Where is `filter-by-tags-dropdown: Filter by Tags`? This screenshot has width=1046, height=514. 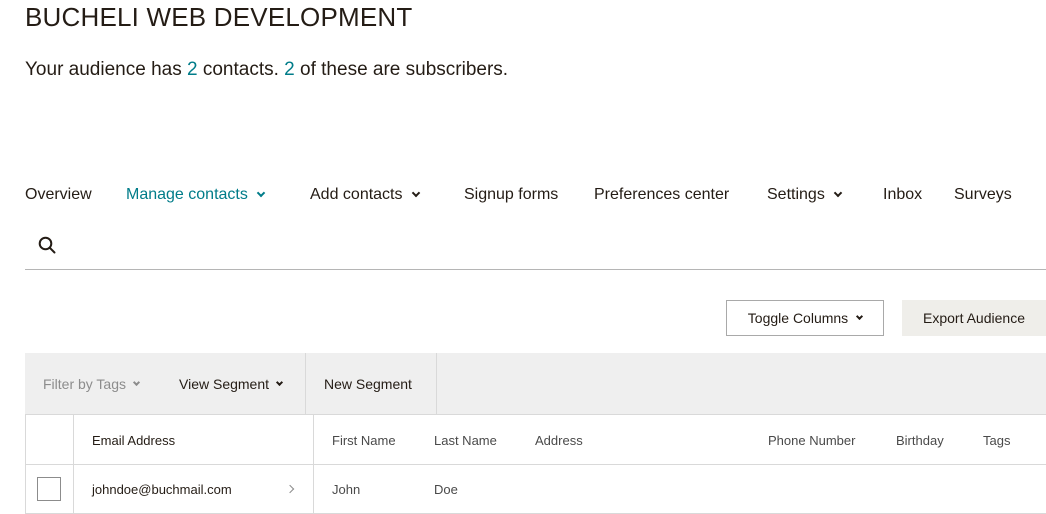
filter-by-tags-dropdown: Filter by Tags is located at coordinates (92, 384).